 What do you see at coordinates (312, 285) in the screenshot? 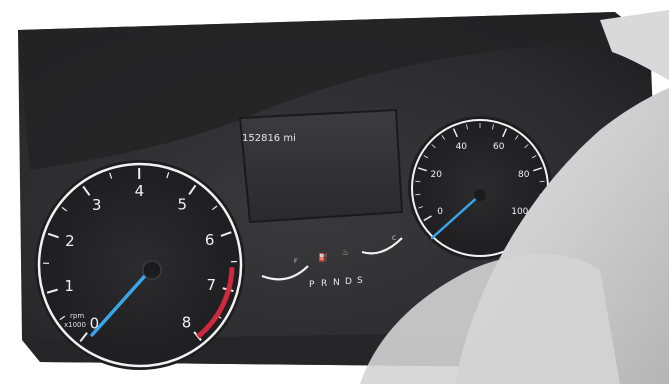
I see `gear-p: P` at bounding box center [312, 285].